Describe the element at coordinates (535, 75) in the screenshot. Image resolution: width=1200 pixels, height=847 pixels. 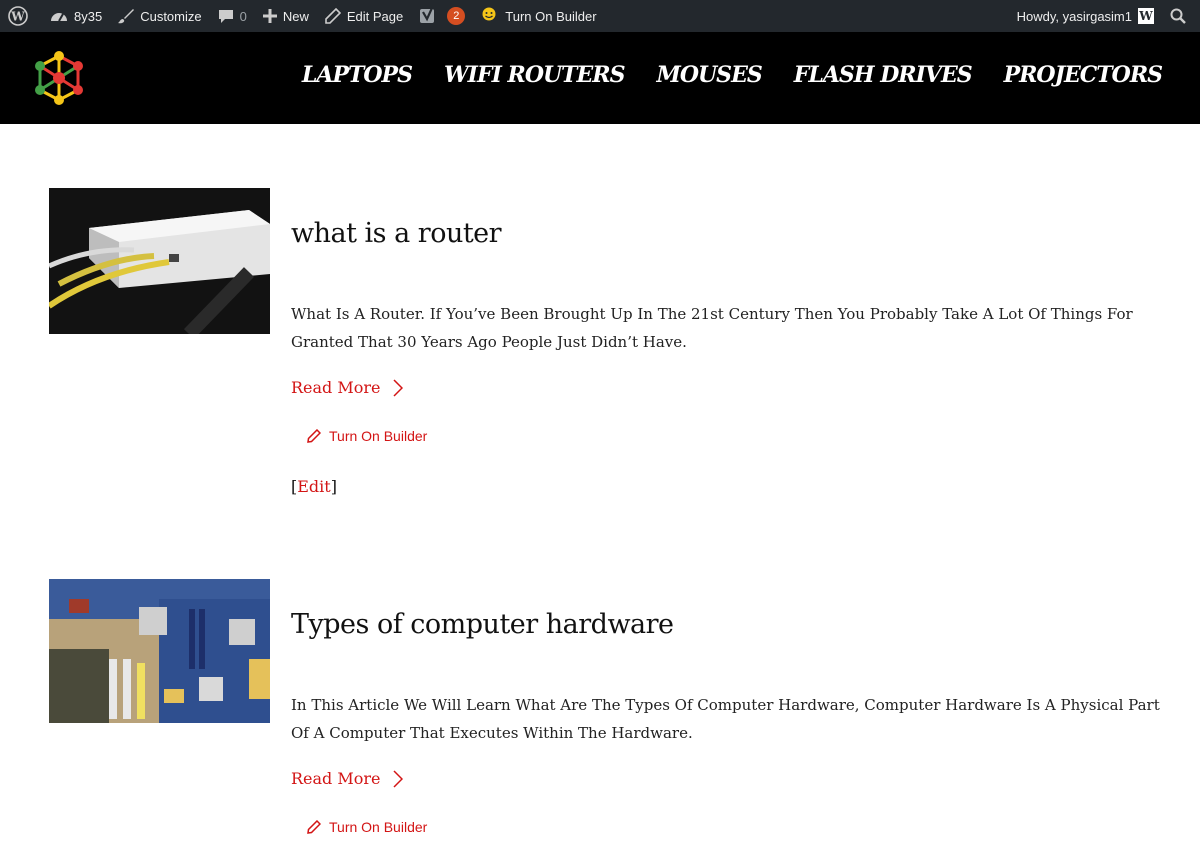
I see `nav-item-wifi-routers: WIFI ROUTERS` at that location.